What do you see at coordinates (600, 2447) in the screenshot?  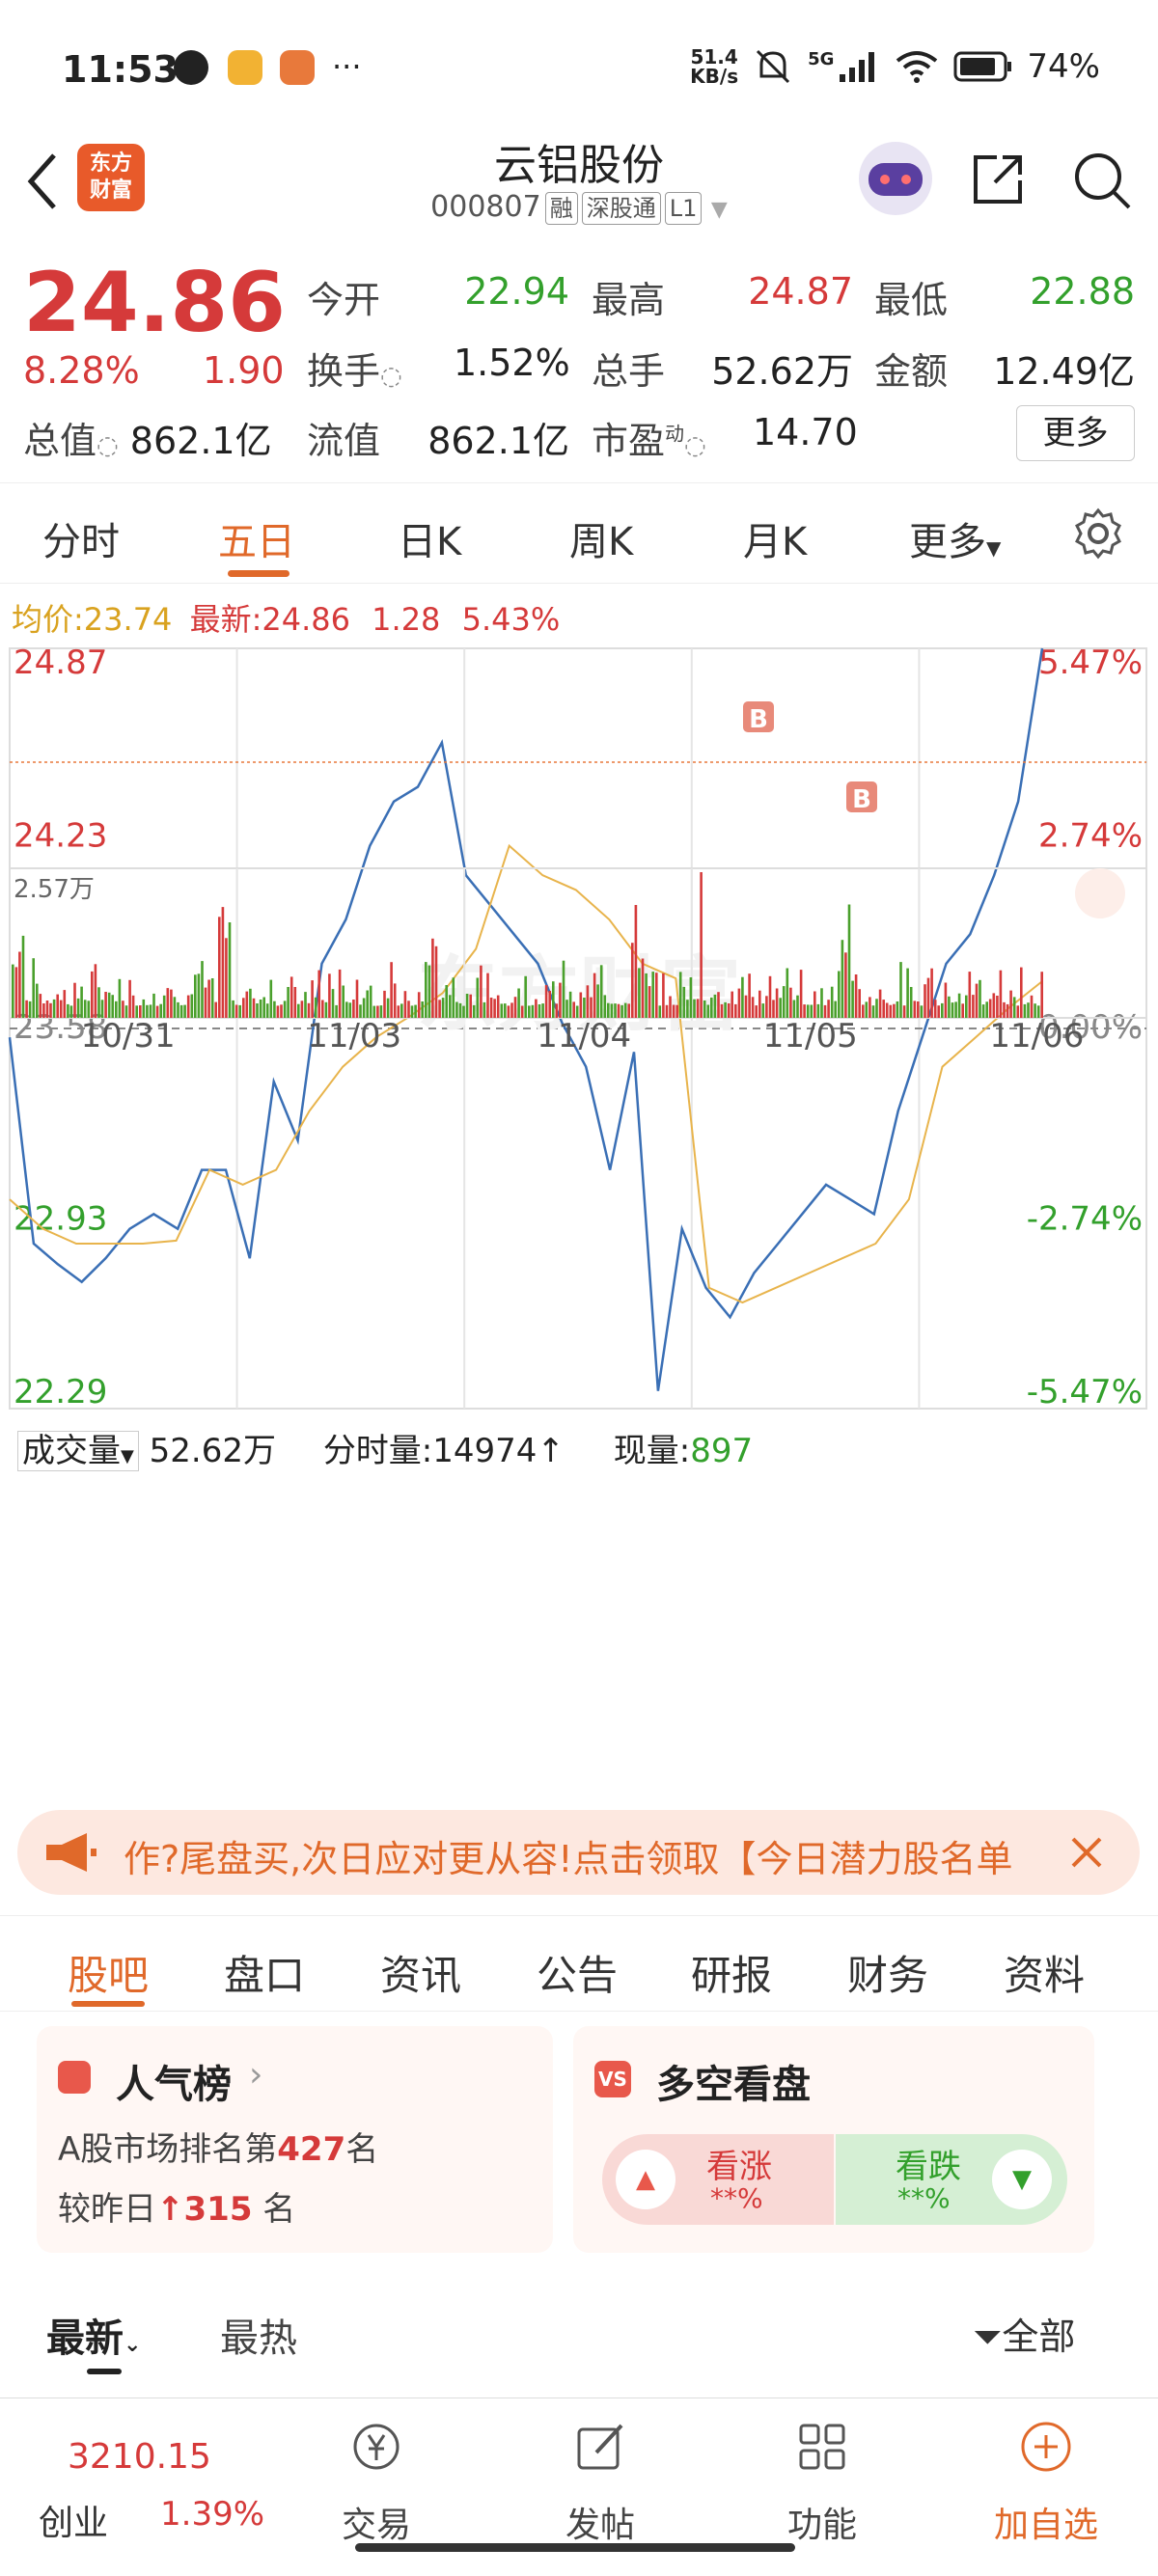 I see `edit-post-icon` at bounding box center [600, 2447].